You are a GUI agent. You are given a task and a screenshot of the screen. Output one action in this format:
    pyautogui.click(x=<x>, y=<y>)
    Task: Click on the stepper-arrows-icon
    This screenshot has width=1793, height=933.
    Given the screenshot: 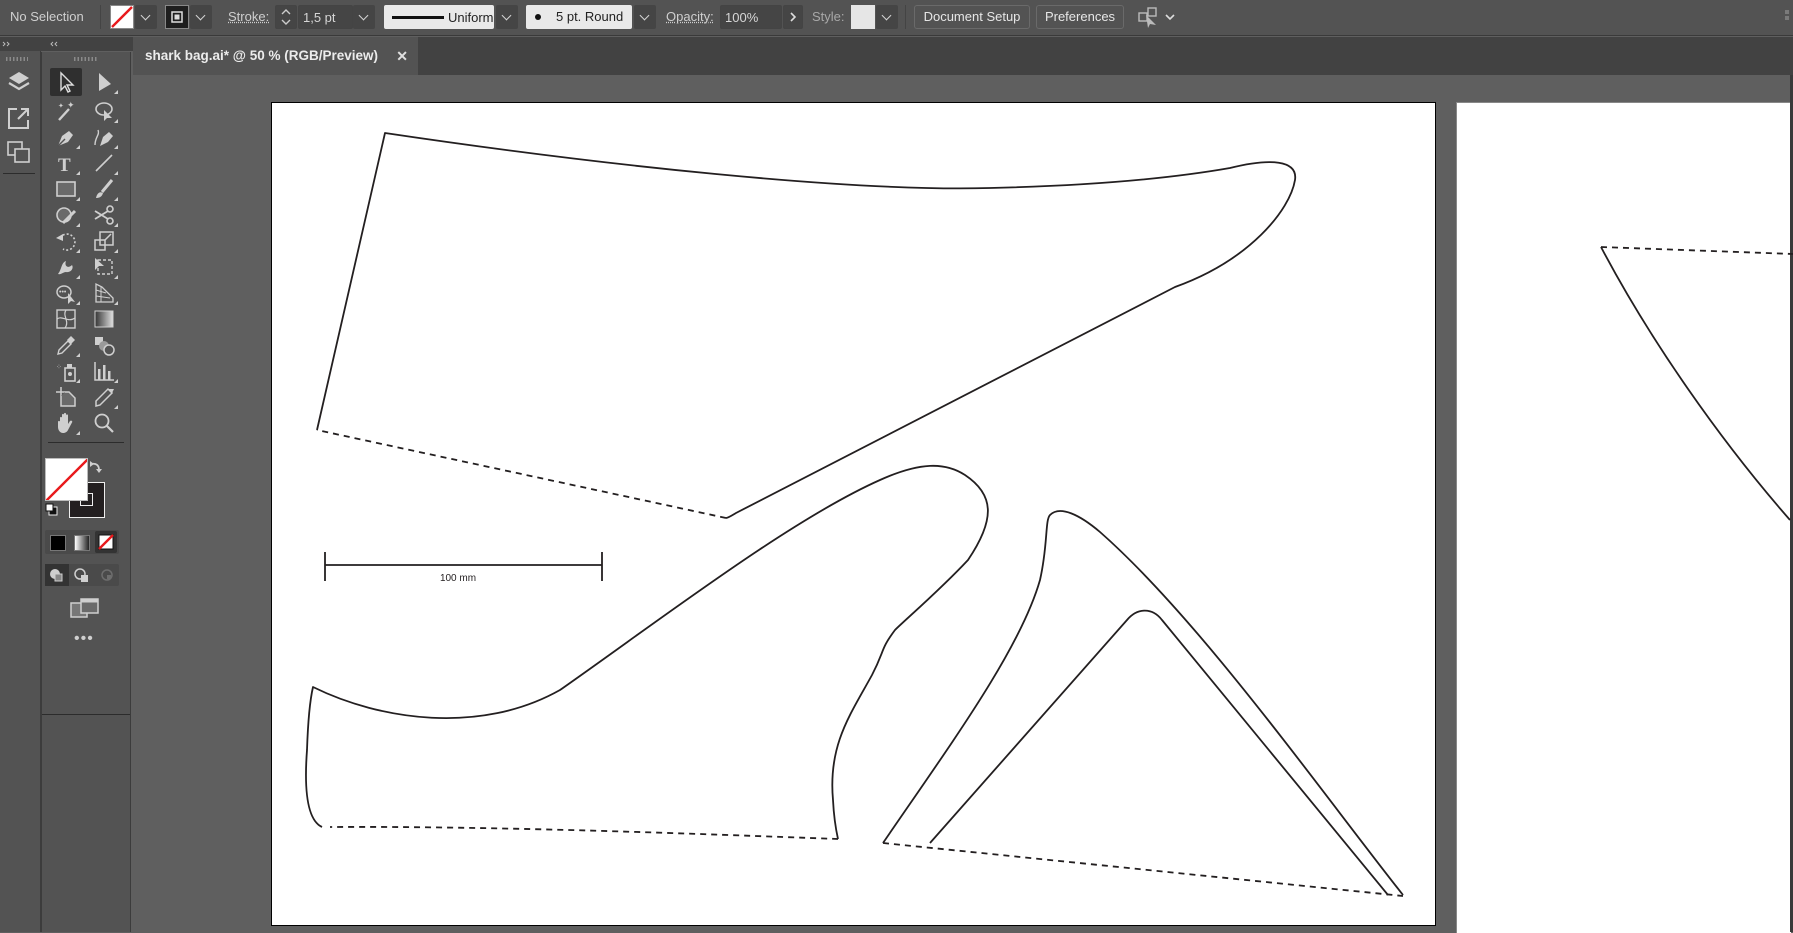 What is the action you would take?
    pyautogui.click(x=286, y=17)
    